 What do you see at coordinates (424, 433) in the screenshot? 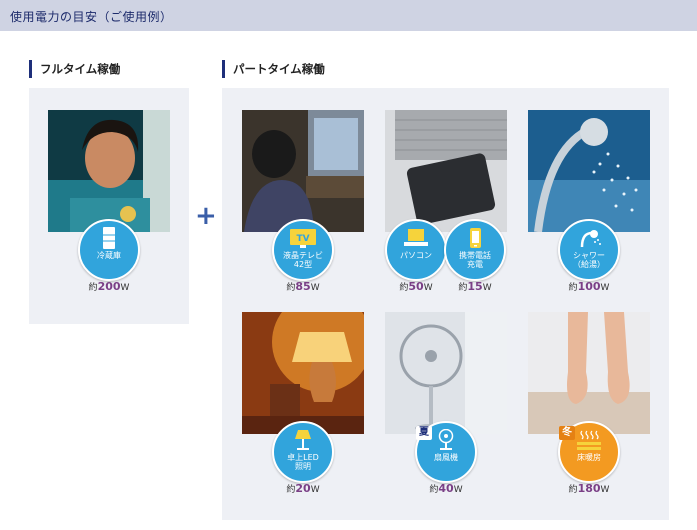
I see `summer-badge: 夏` at bounding box center [424, 433].